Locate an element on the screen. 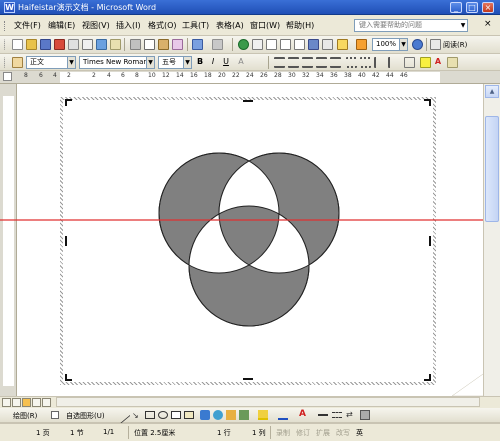  status-record: 录制 is located at coordinates (283, 433).